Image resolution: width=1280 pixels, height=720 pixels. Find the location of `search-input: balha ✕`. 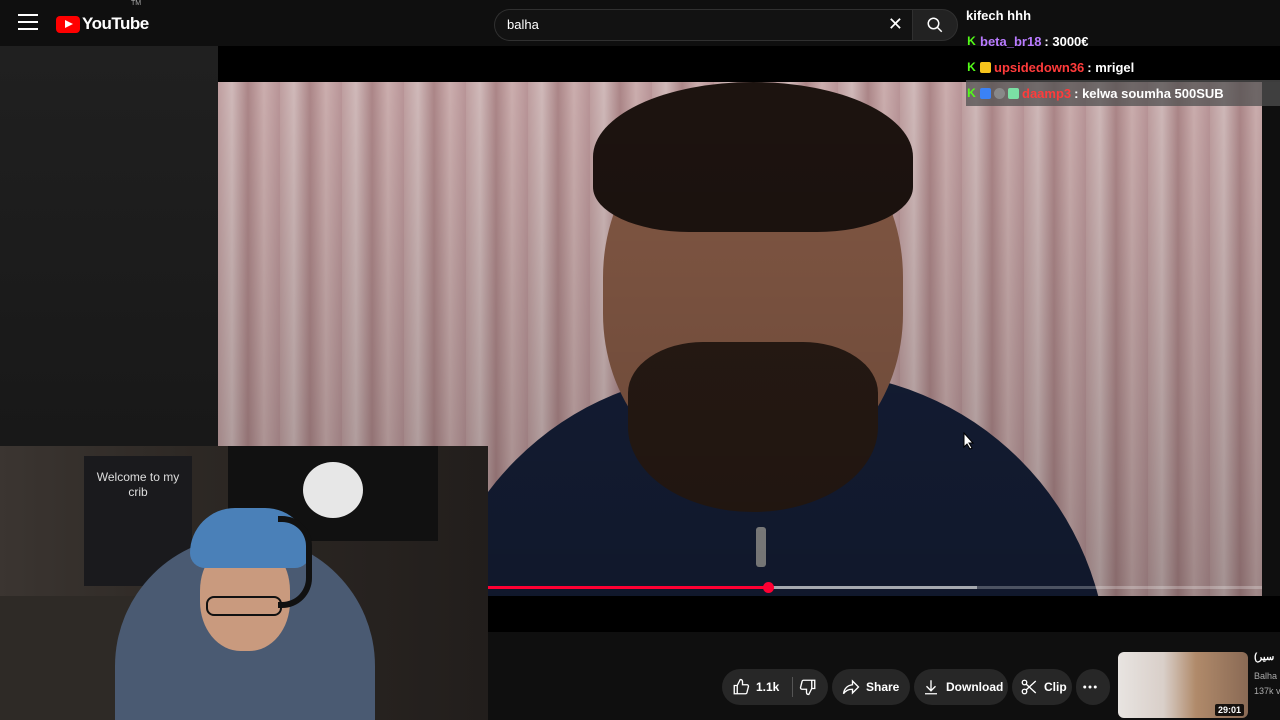

search-input: balha ✕ is located at coordinates (703, 25).